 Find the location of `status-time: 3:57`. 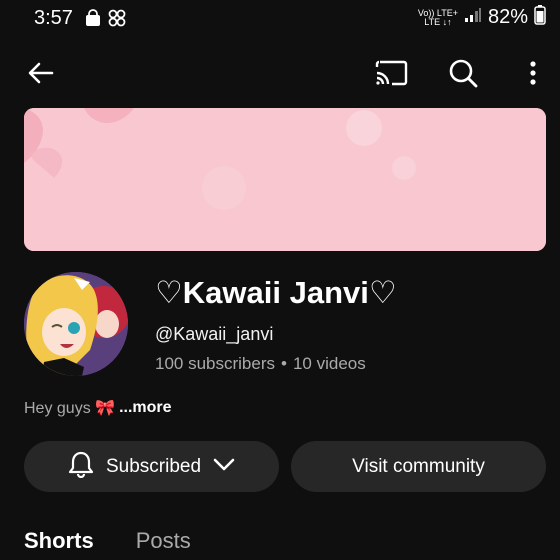

status-time: 3:57 is located at coordinates (53, 18).